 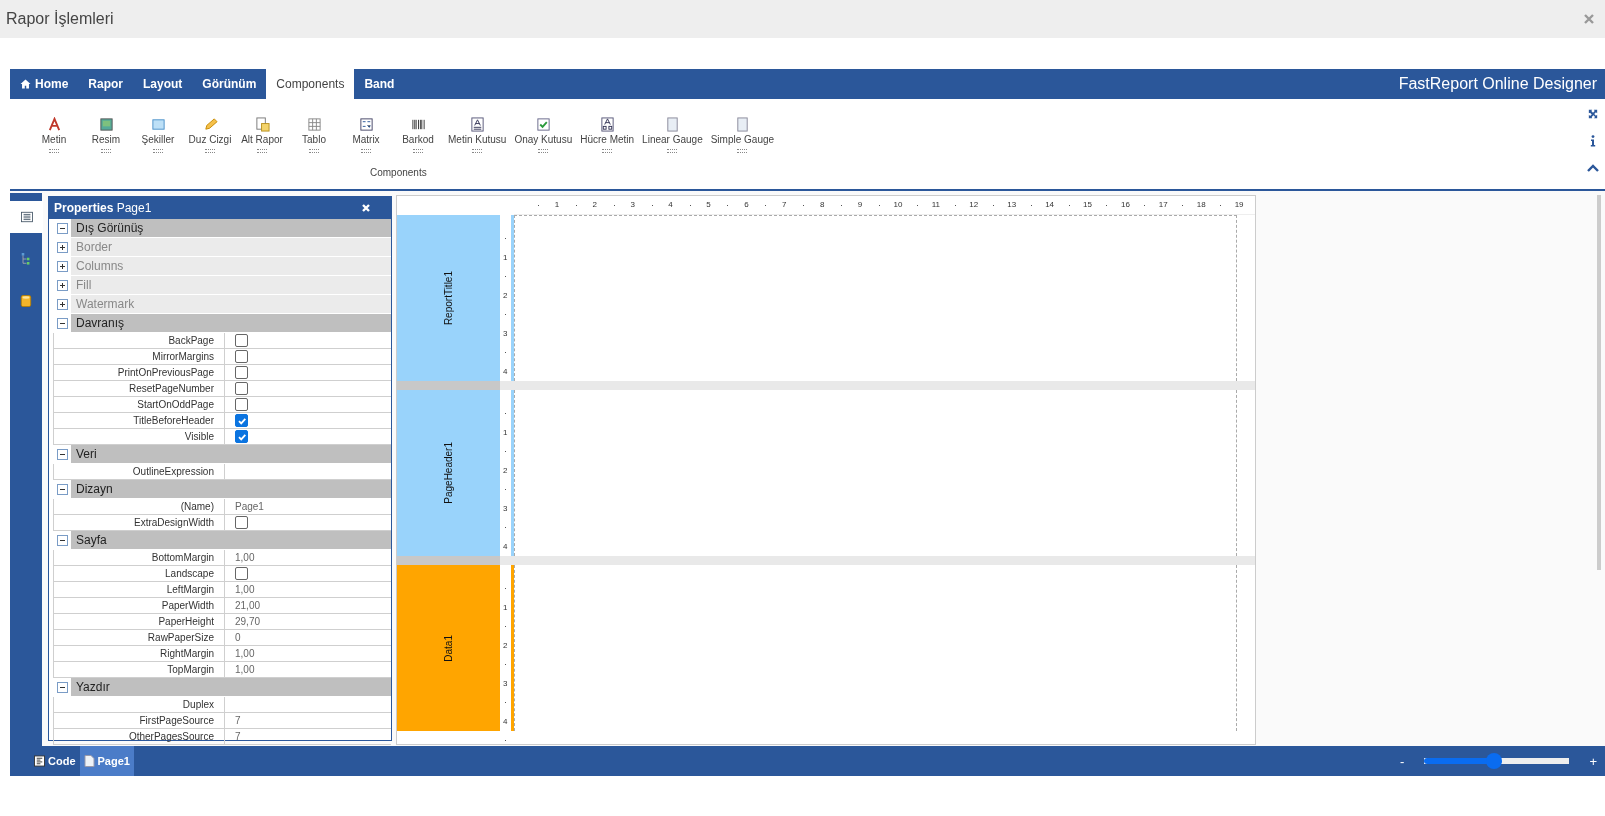 I want to click on scrollbar, so click(x=1599, y=382).